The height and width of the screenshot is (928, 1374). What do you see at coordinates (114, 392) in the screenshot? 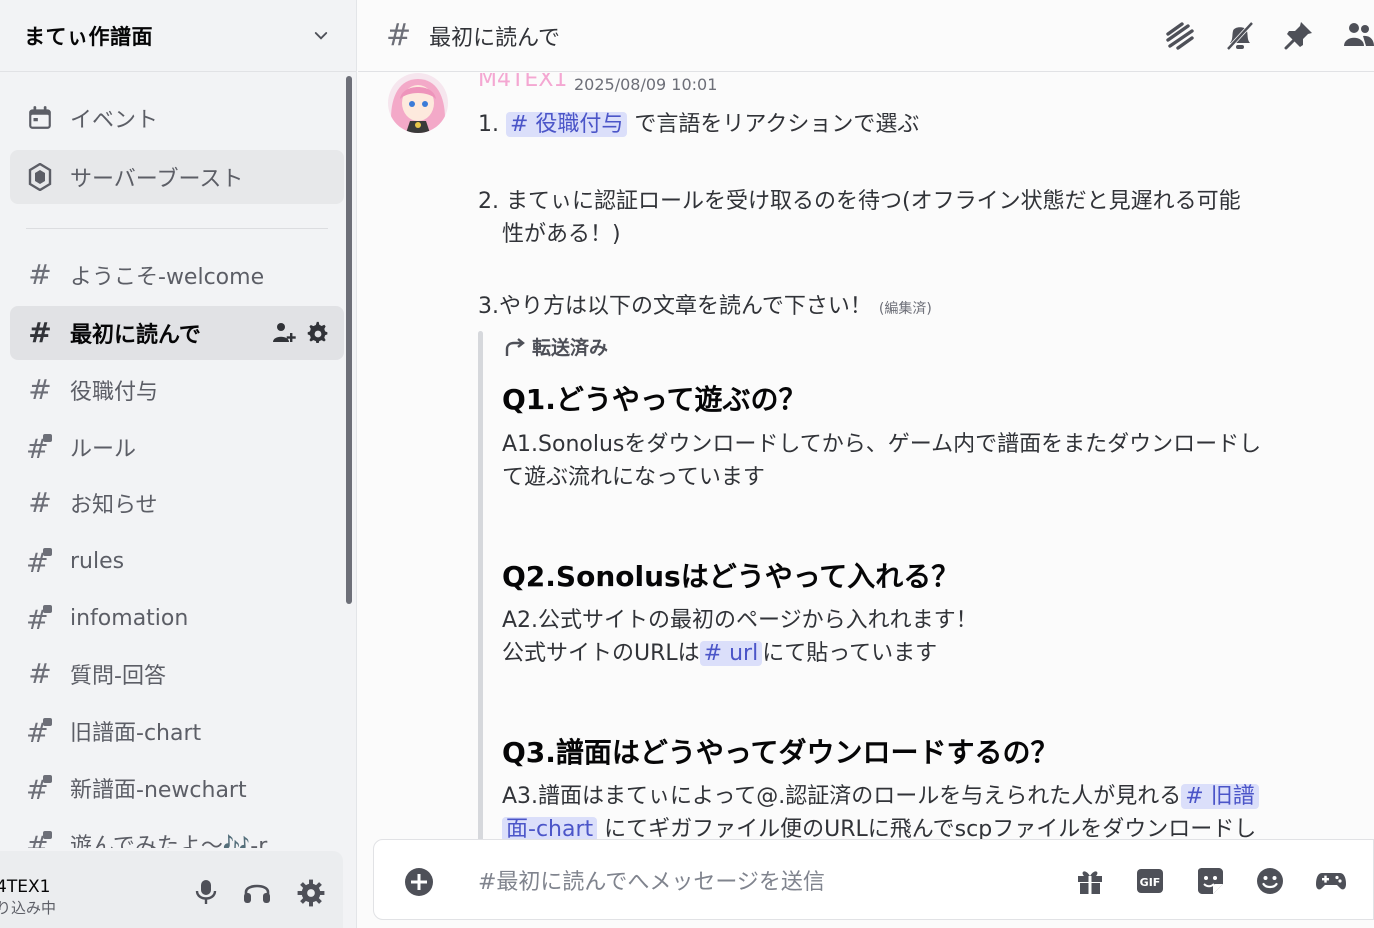
I see `channel-label: 役職付与` at bounding box center [114, 392].